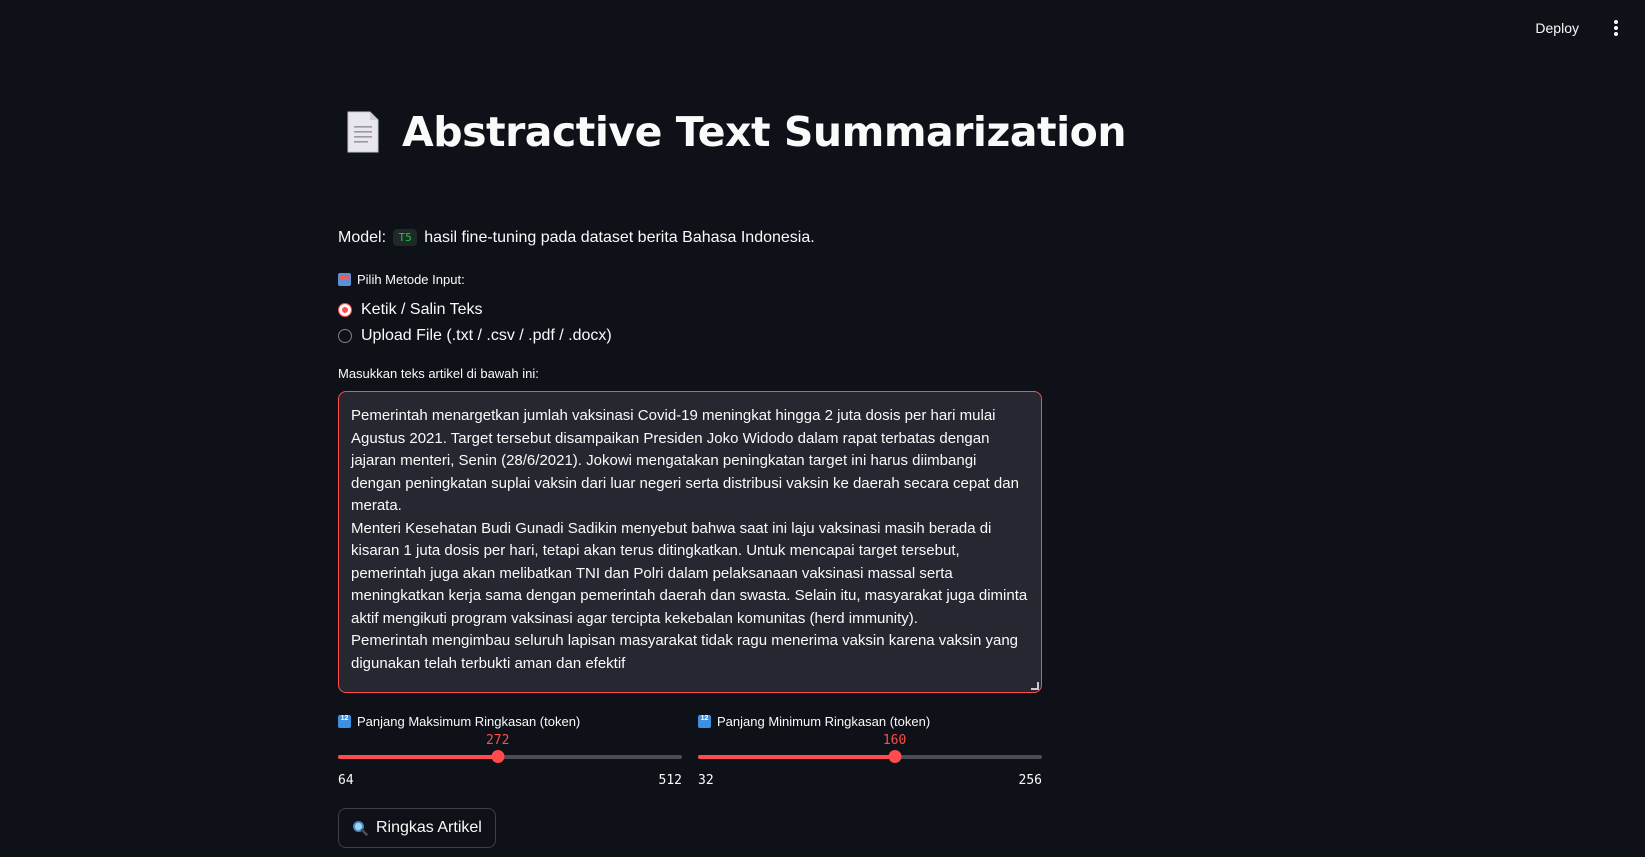  What do you see at coordinates (363, 132) in the screenshot?
I see `page-facing-up-icon` at bounding box center [363, 132].